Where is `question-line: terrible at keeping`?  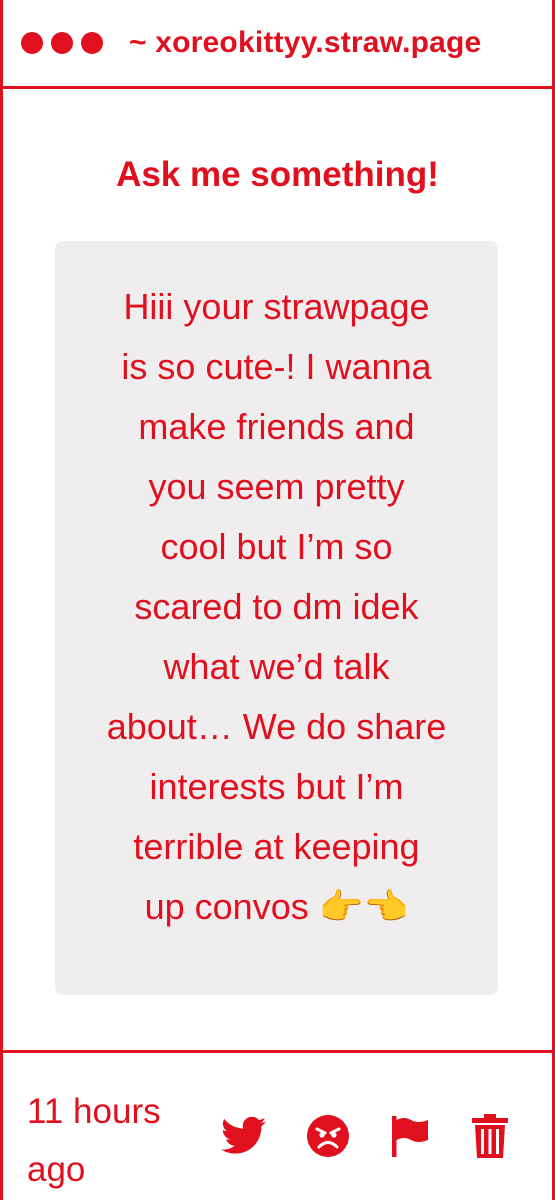
question-line: terrible at keeping is located at coordinates (276, 846).